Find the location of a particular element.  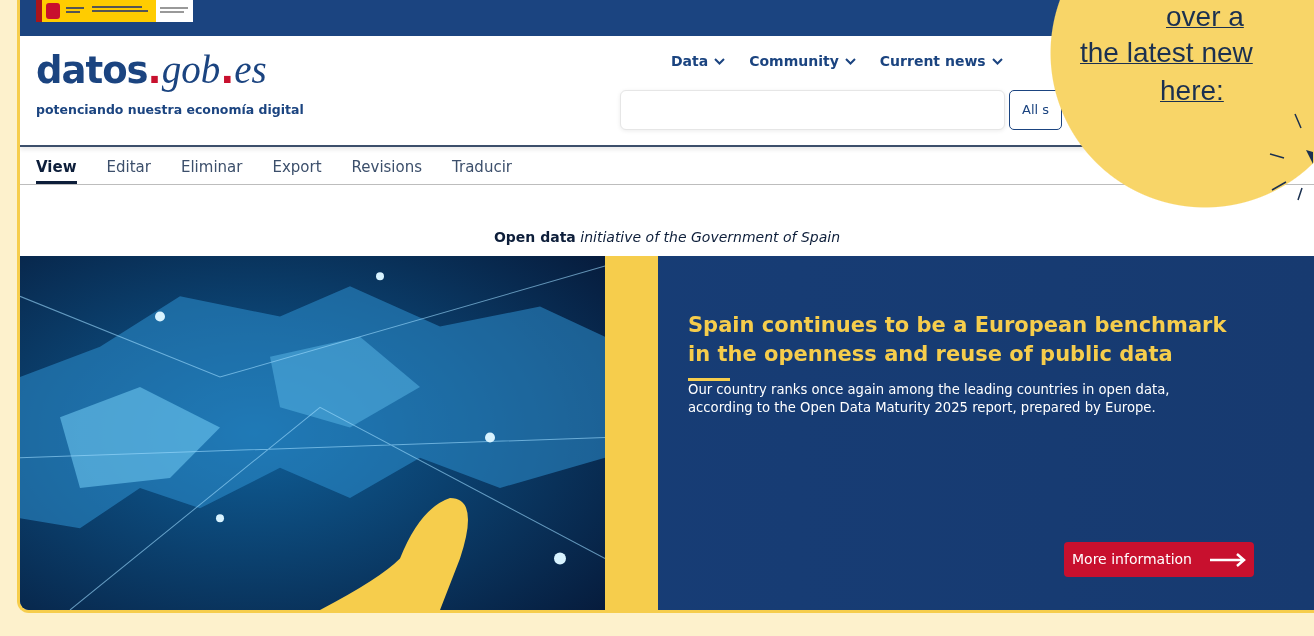

nav-menu-item: Current news is located at coordinates (941, 61).